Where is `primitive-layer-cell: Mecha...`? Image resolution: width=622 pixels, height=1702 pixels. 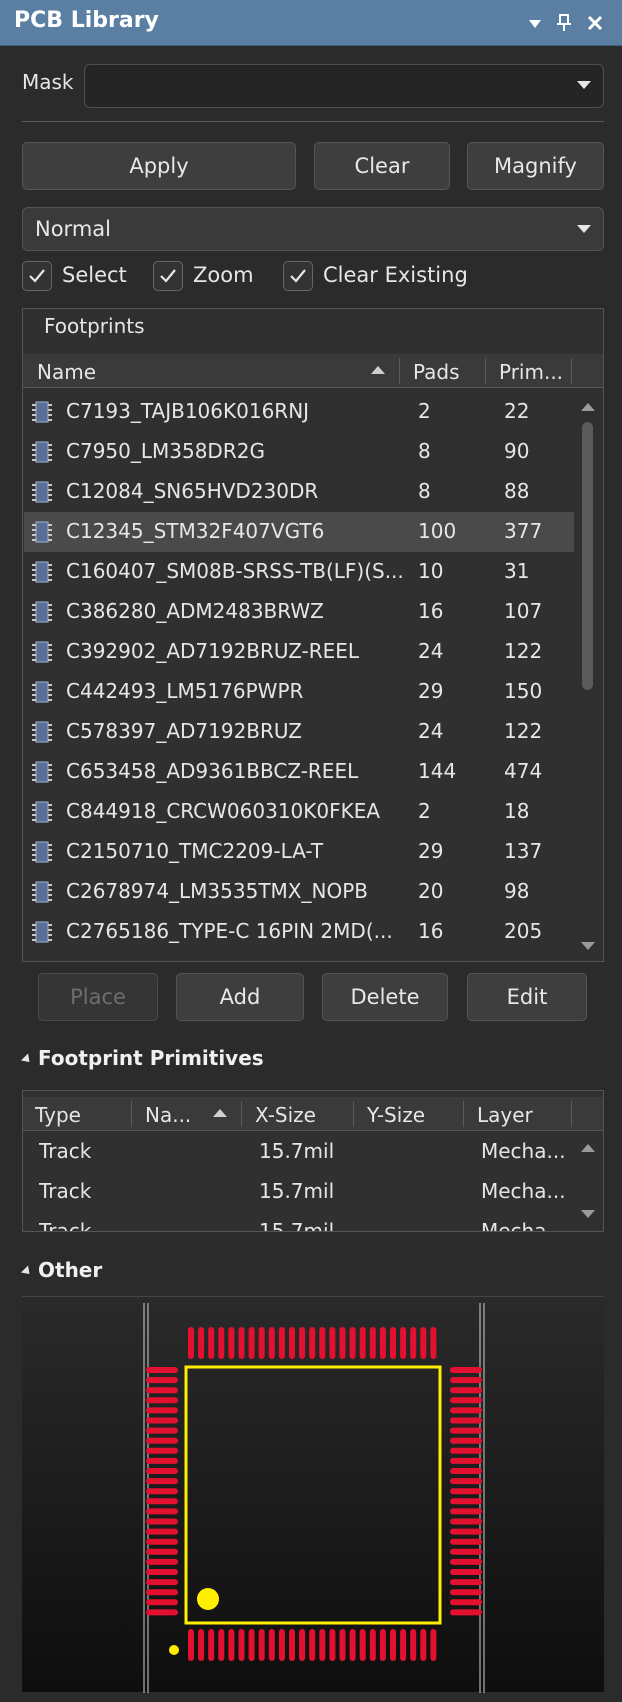
primitive-layer-cell: Mecha... is located at coordinates (523, 1225).